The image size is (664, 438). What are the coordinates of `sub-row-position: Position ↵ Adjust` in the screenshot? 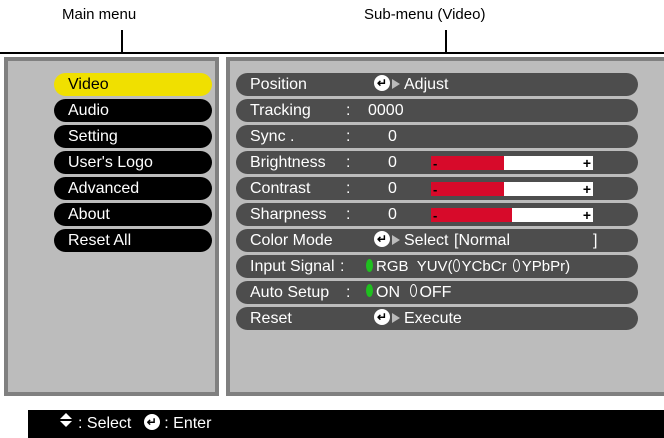 It's located at (437, 84).